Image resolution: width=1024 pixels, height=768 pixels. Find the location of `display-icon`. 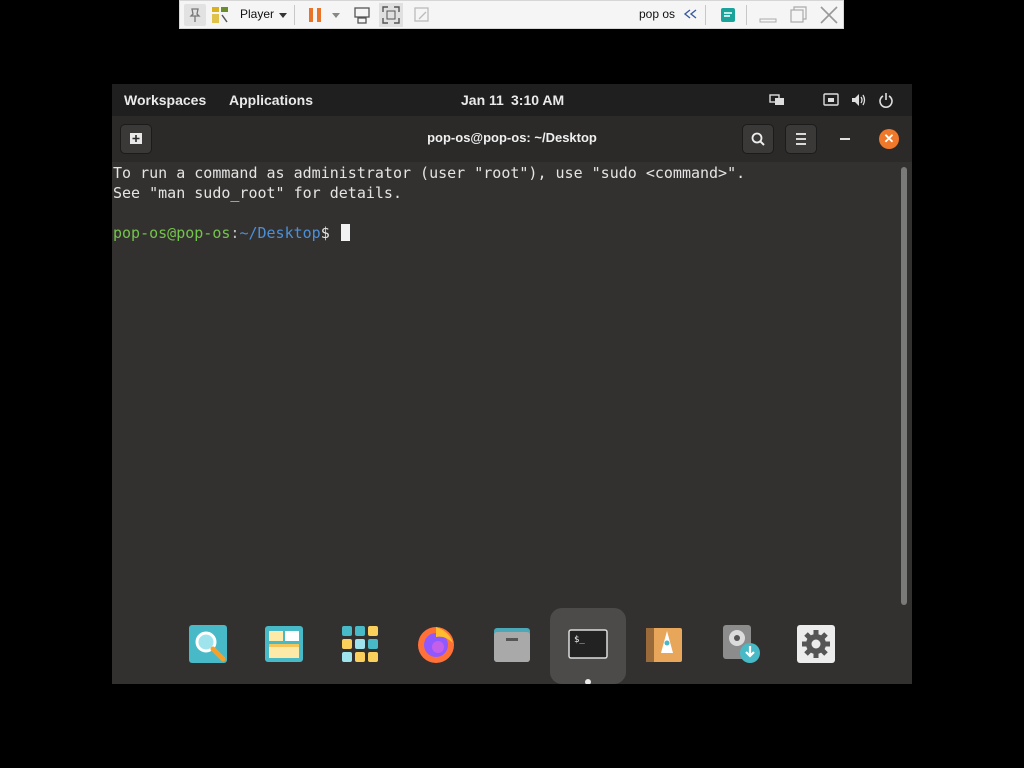

display-icon is located at coordinates (777, 100).